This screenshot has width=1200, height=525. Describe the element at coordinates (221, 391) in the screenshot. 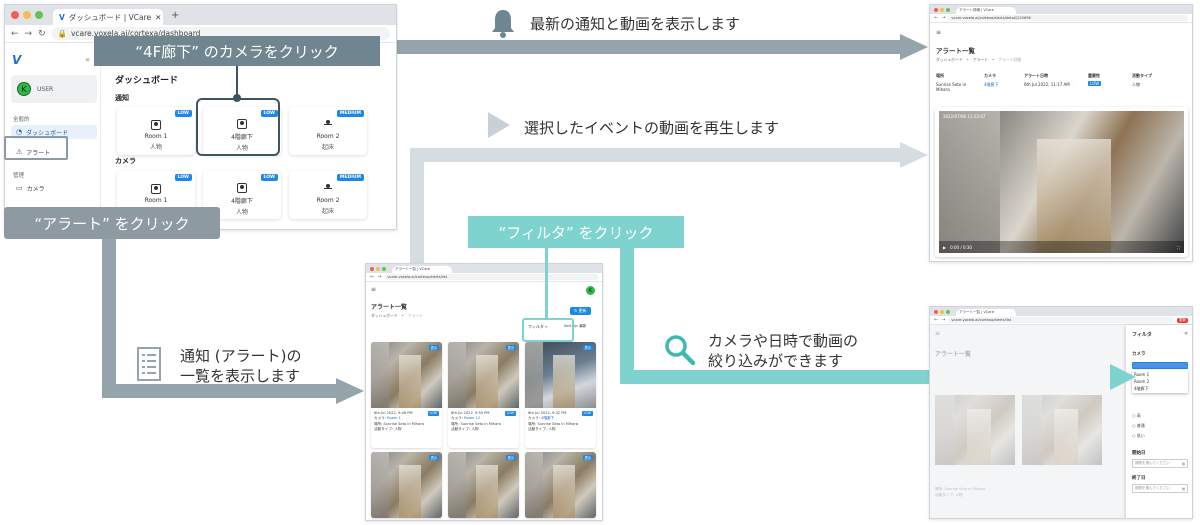

I see `arrow-to-list-horizontal` at that location.